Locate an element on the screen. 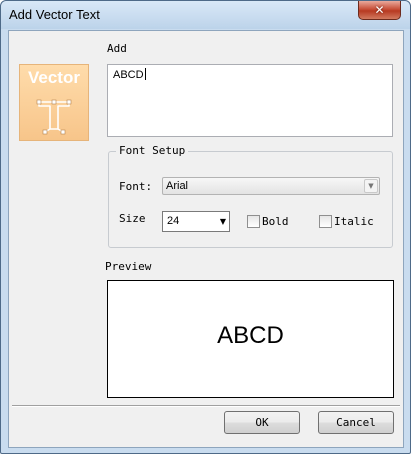  bold-checkbox is located at coordinates (253, 221).